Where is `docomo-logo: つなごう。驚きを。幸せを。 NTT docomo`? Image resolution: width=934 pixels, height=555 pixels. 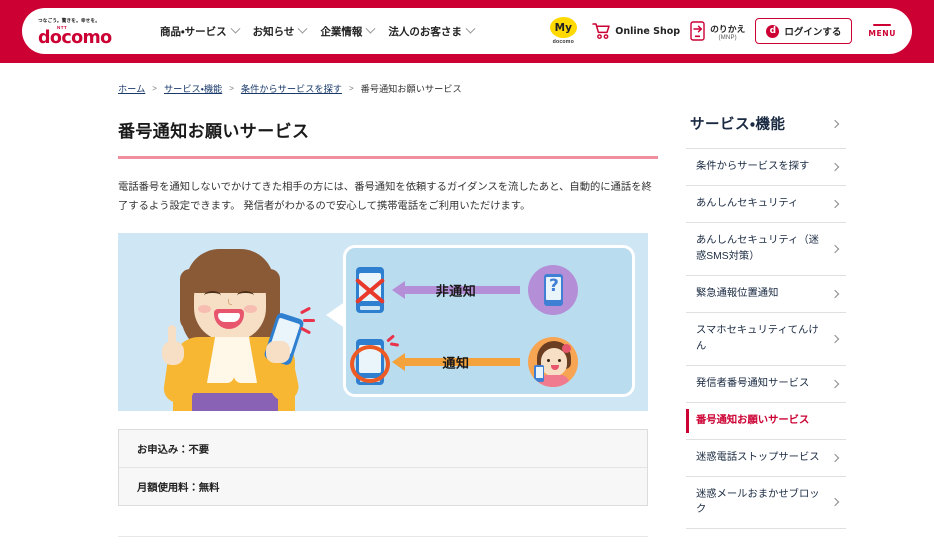 docomo-logo: つなごう。驚きを。幸せを。 NTT docomo is located at coordinates (90, 33).